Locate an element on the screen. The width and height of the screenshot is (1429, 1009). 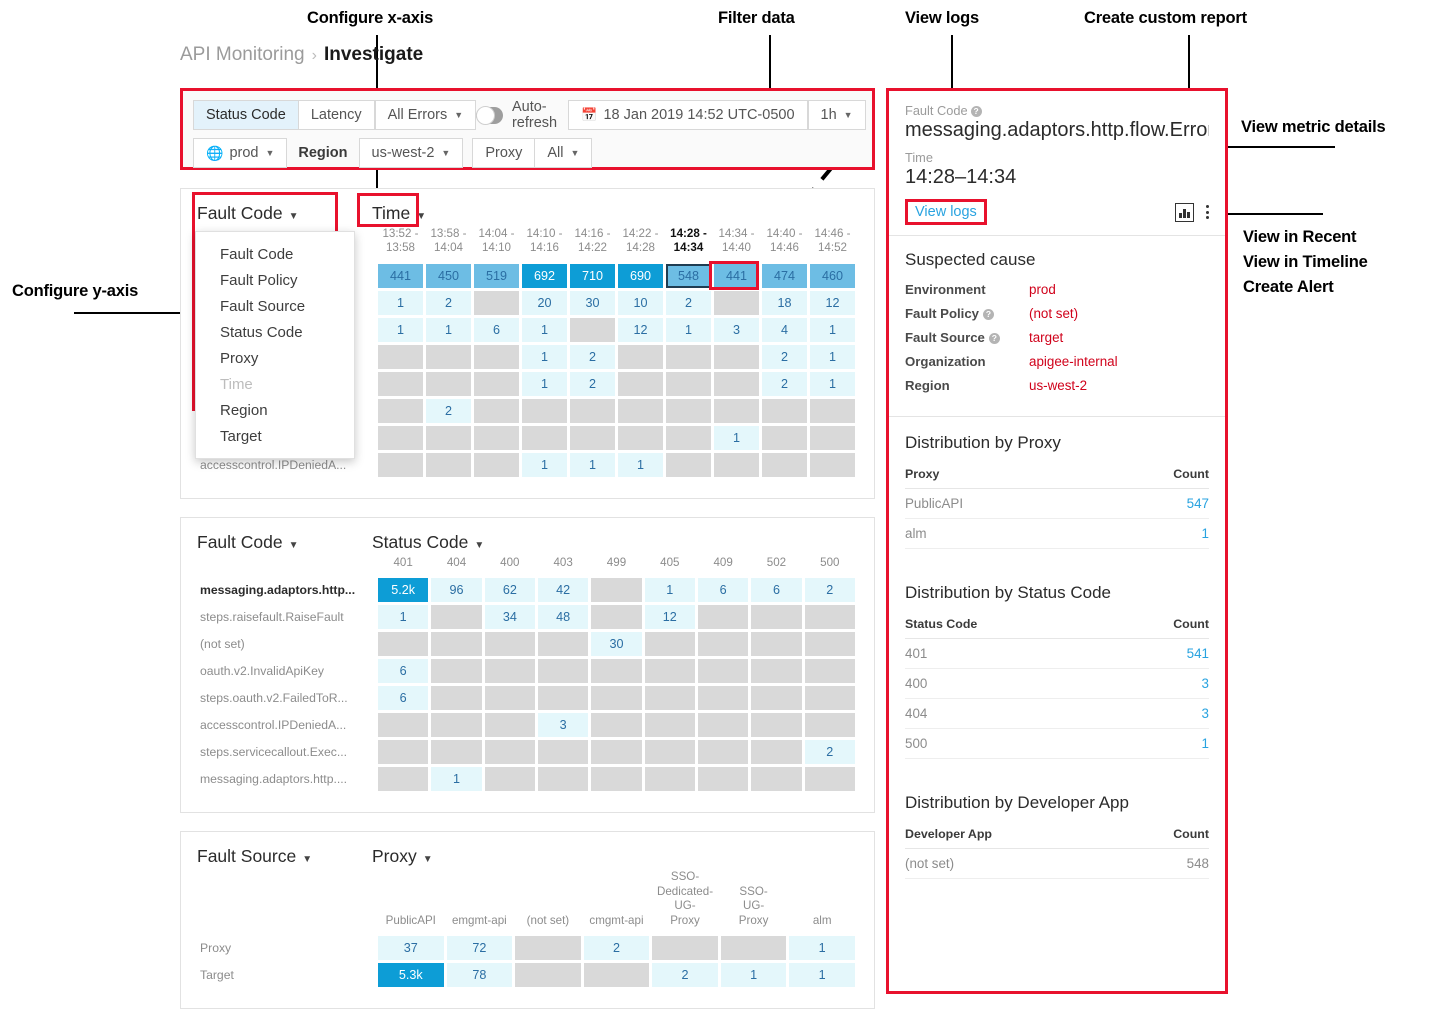
heatmap-column-header: 14:10 -14:16 is located at coordinates (544, 244).